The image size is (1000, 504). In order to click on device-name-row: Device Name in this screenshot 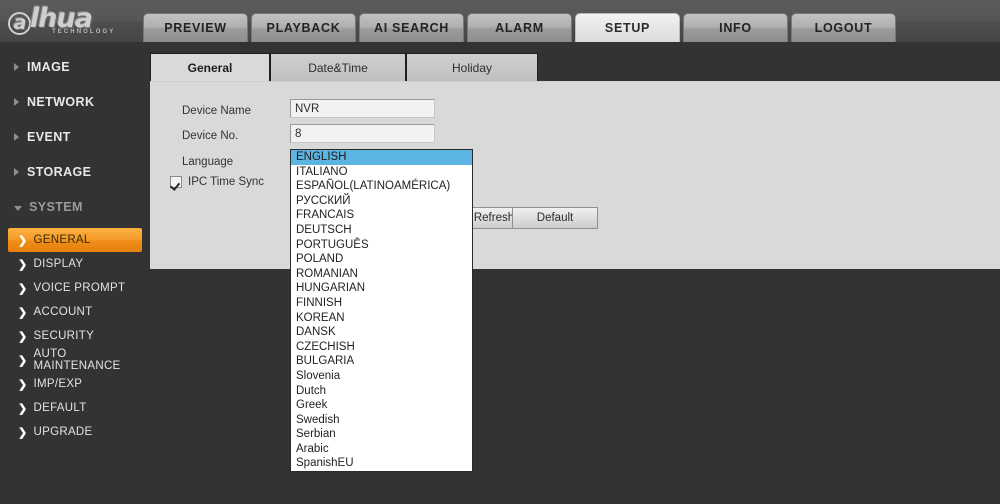, I will do `click(216, 111)`.